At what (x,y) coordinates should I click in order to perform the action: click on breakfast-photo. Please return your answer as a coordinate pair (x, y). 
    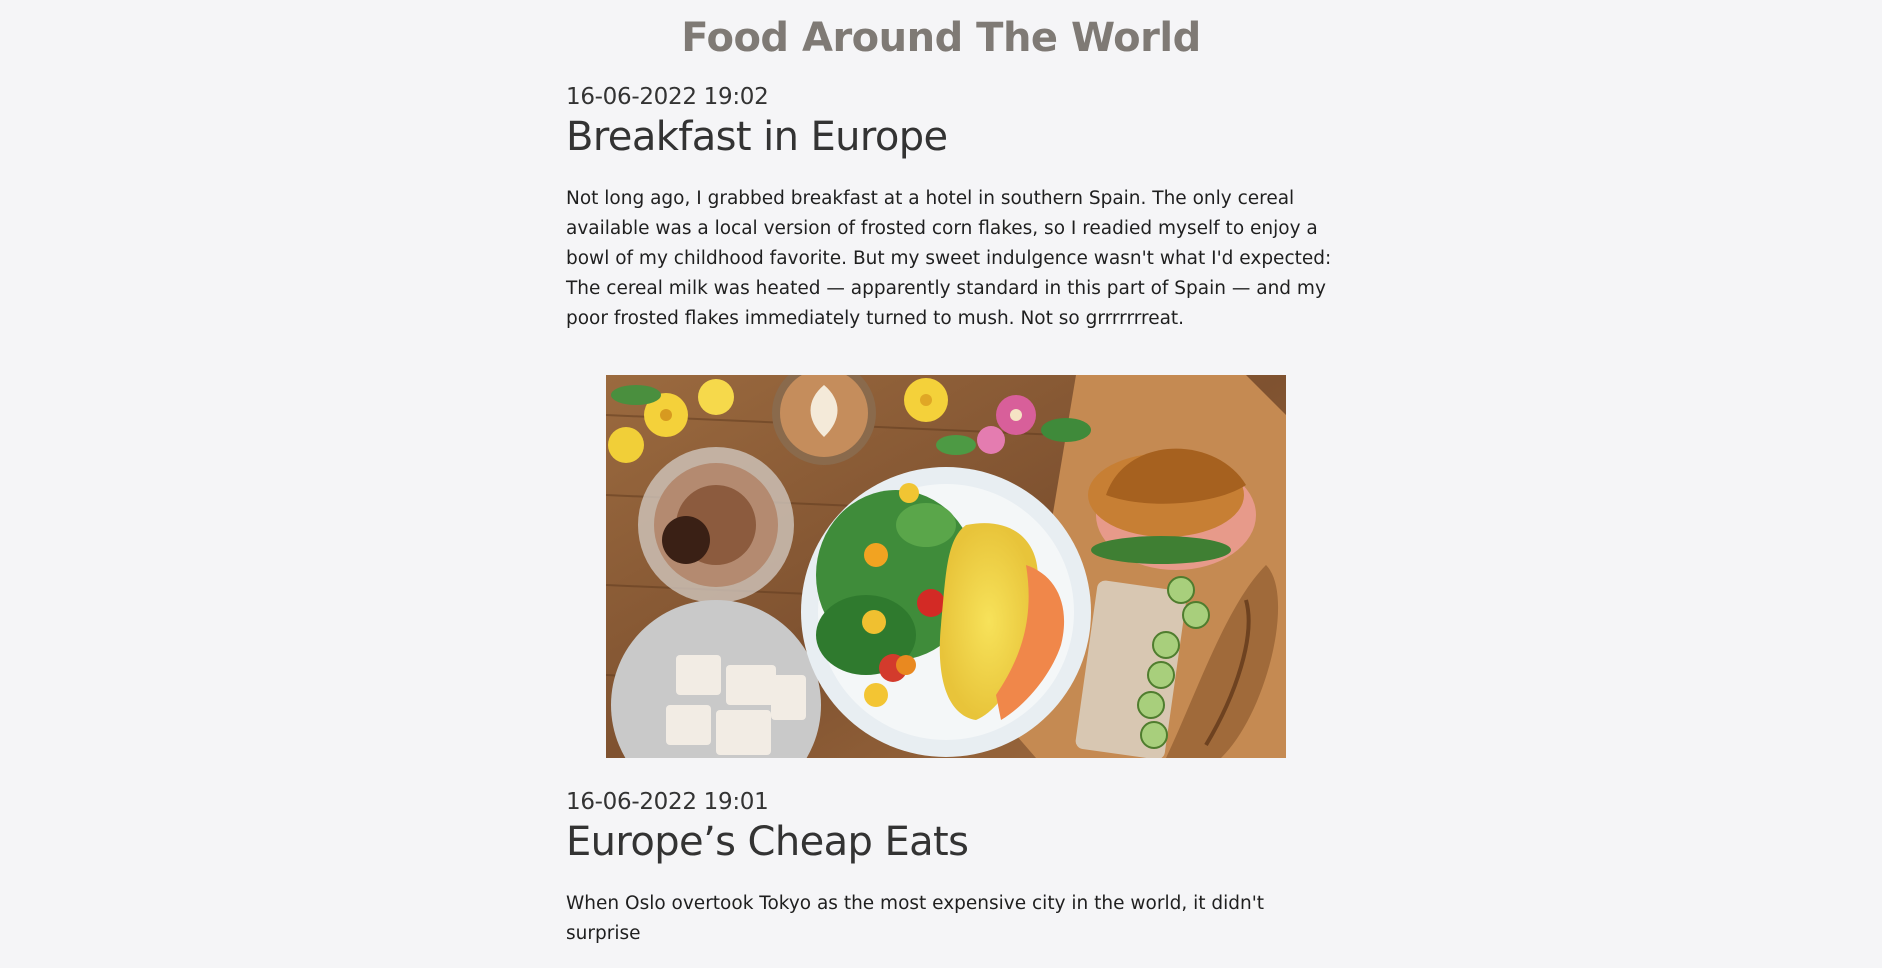
    Looking at the image, I should click on (946, 566).